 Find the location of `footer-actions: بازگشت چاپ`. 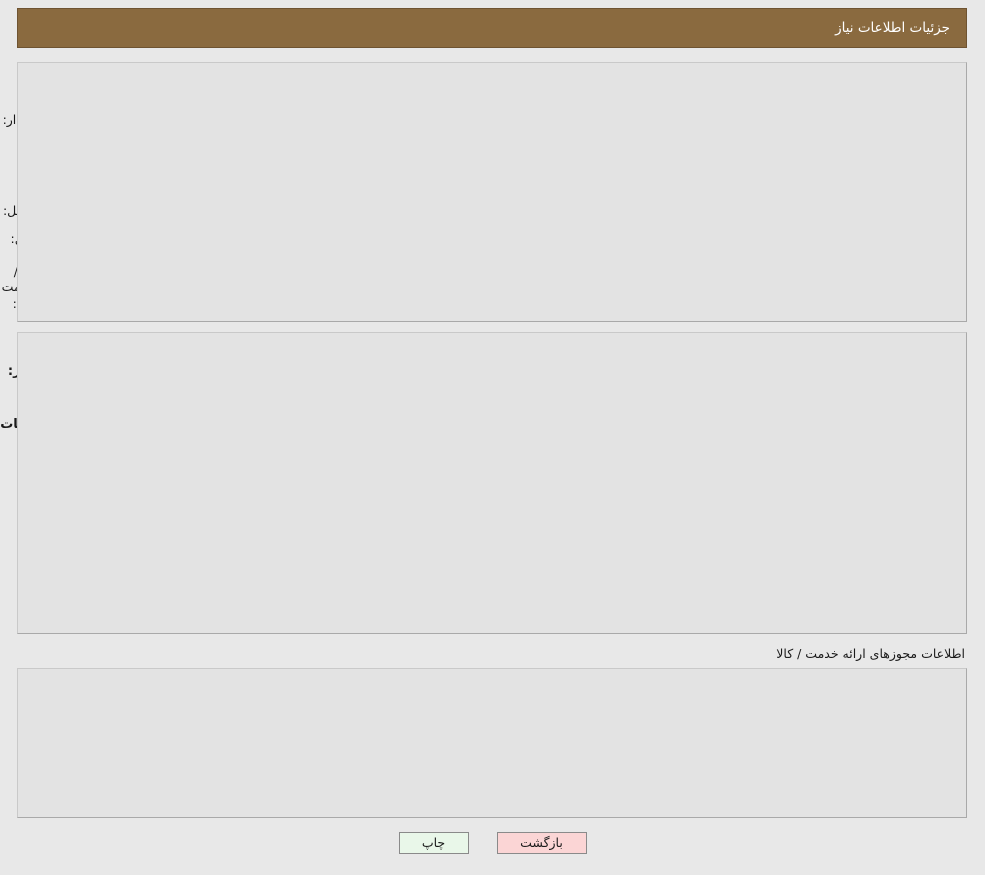

footer-actions: بازگشت چاپ is located at coordinates (492, 843).